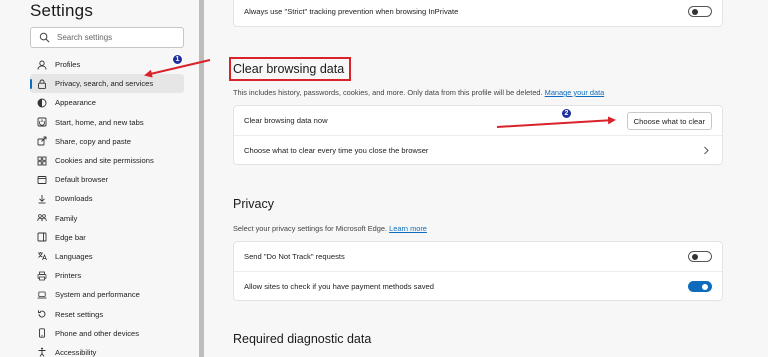 The height and width of the screenshot is (357, 768). I want to click on sidebar-item-label: Share, copy and paste, so click(93, 141).